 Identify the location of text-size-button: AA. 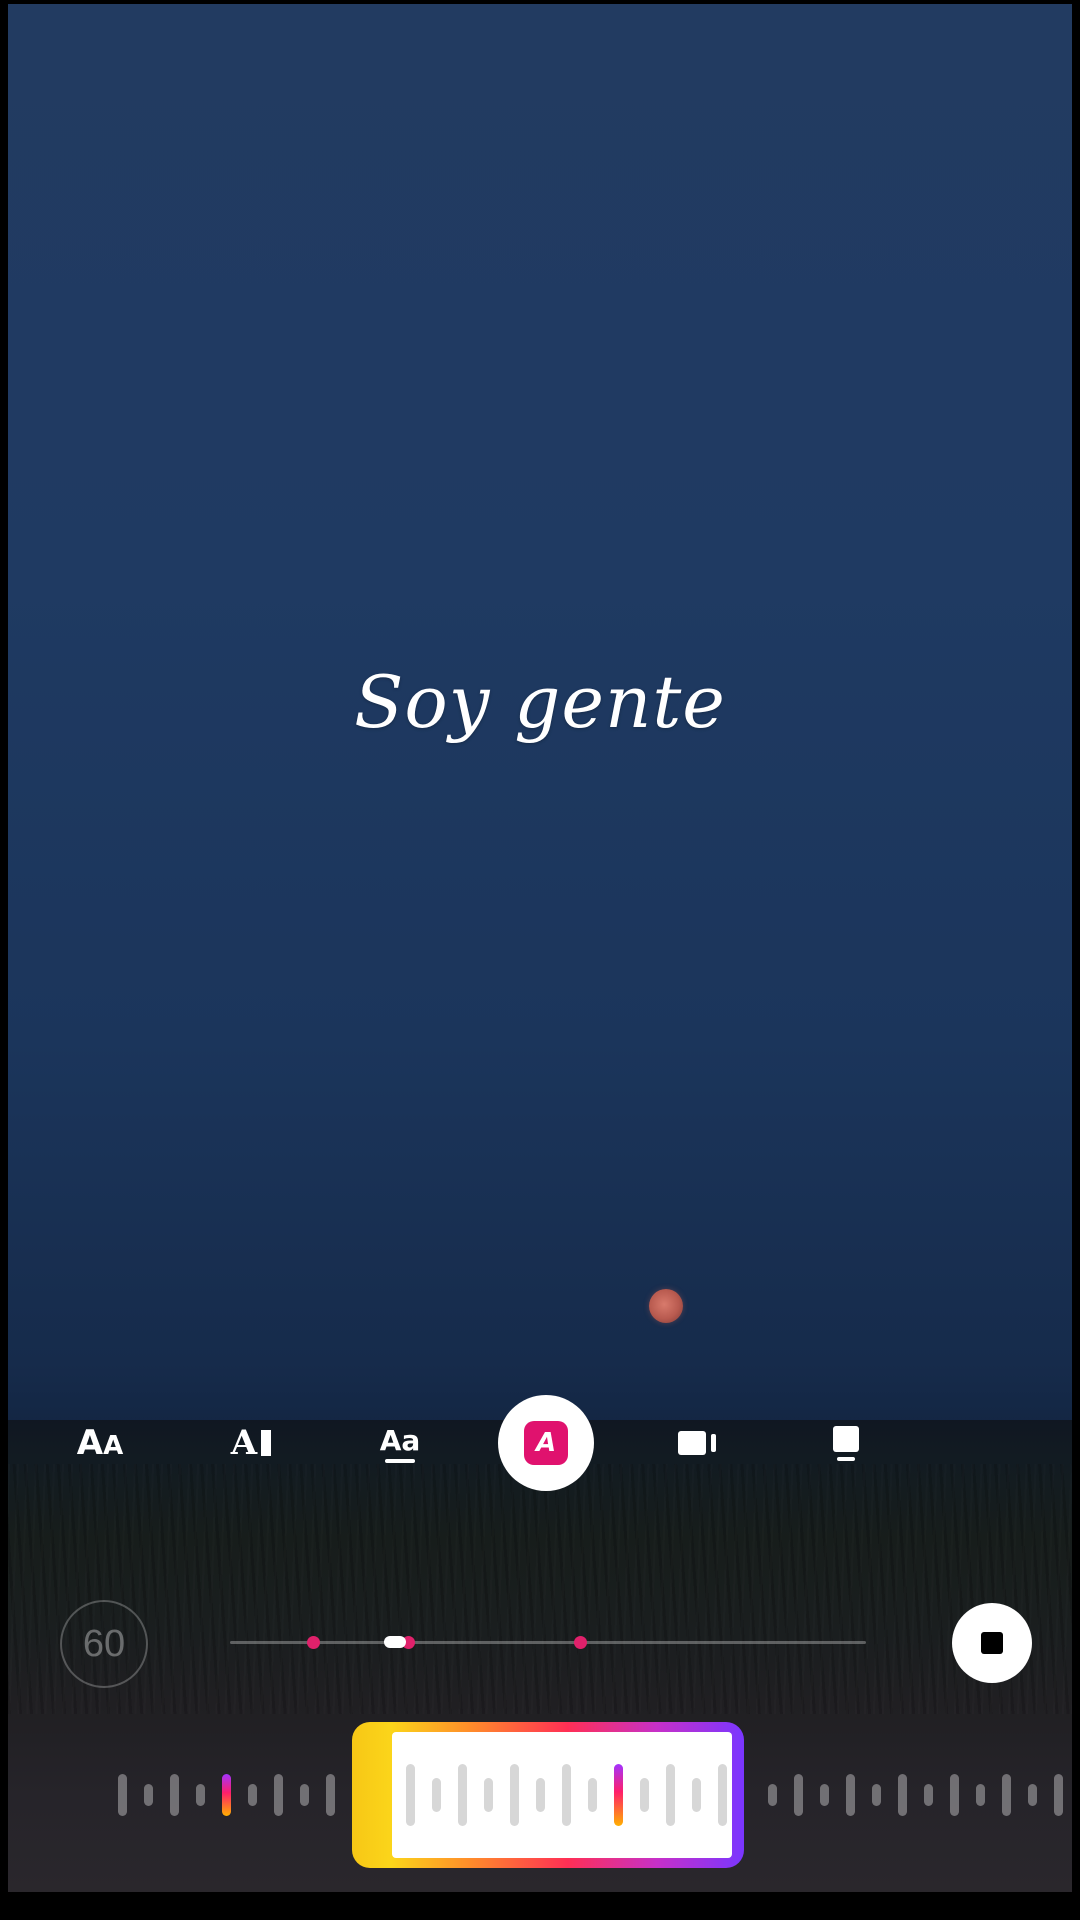
(100, 1443).